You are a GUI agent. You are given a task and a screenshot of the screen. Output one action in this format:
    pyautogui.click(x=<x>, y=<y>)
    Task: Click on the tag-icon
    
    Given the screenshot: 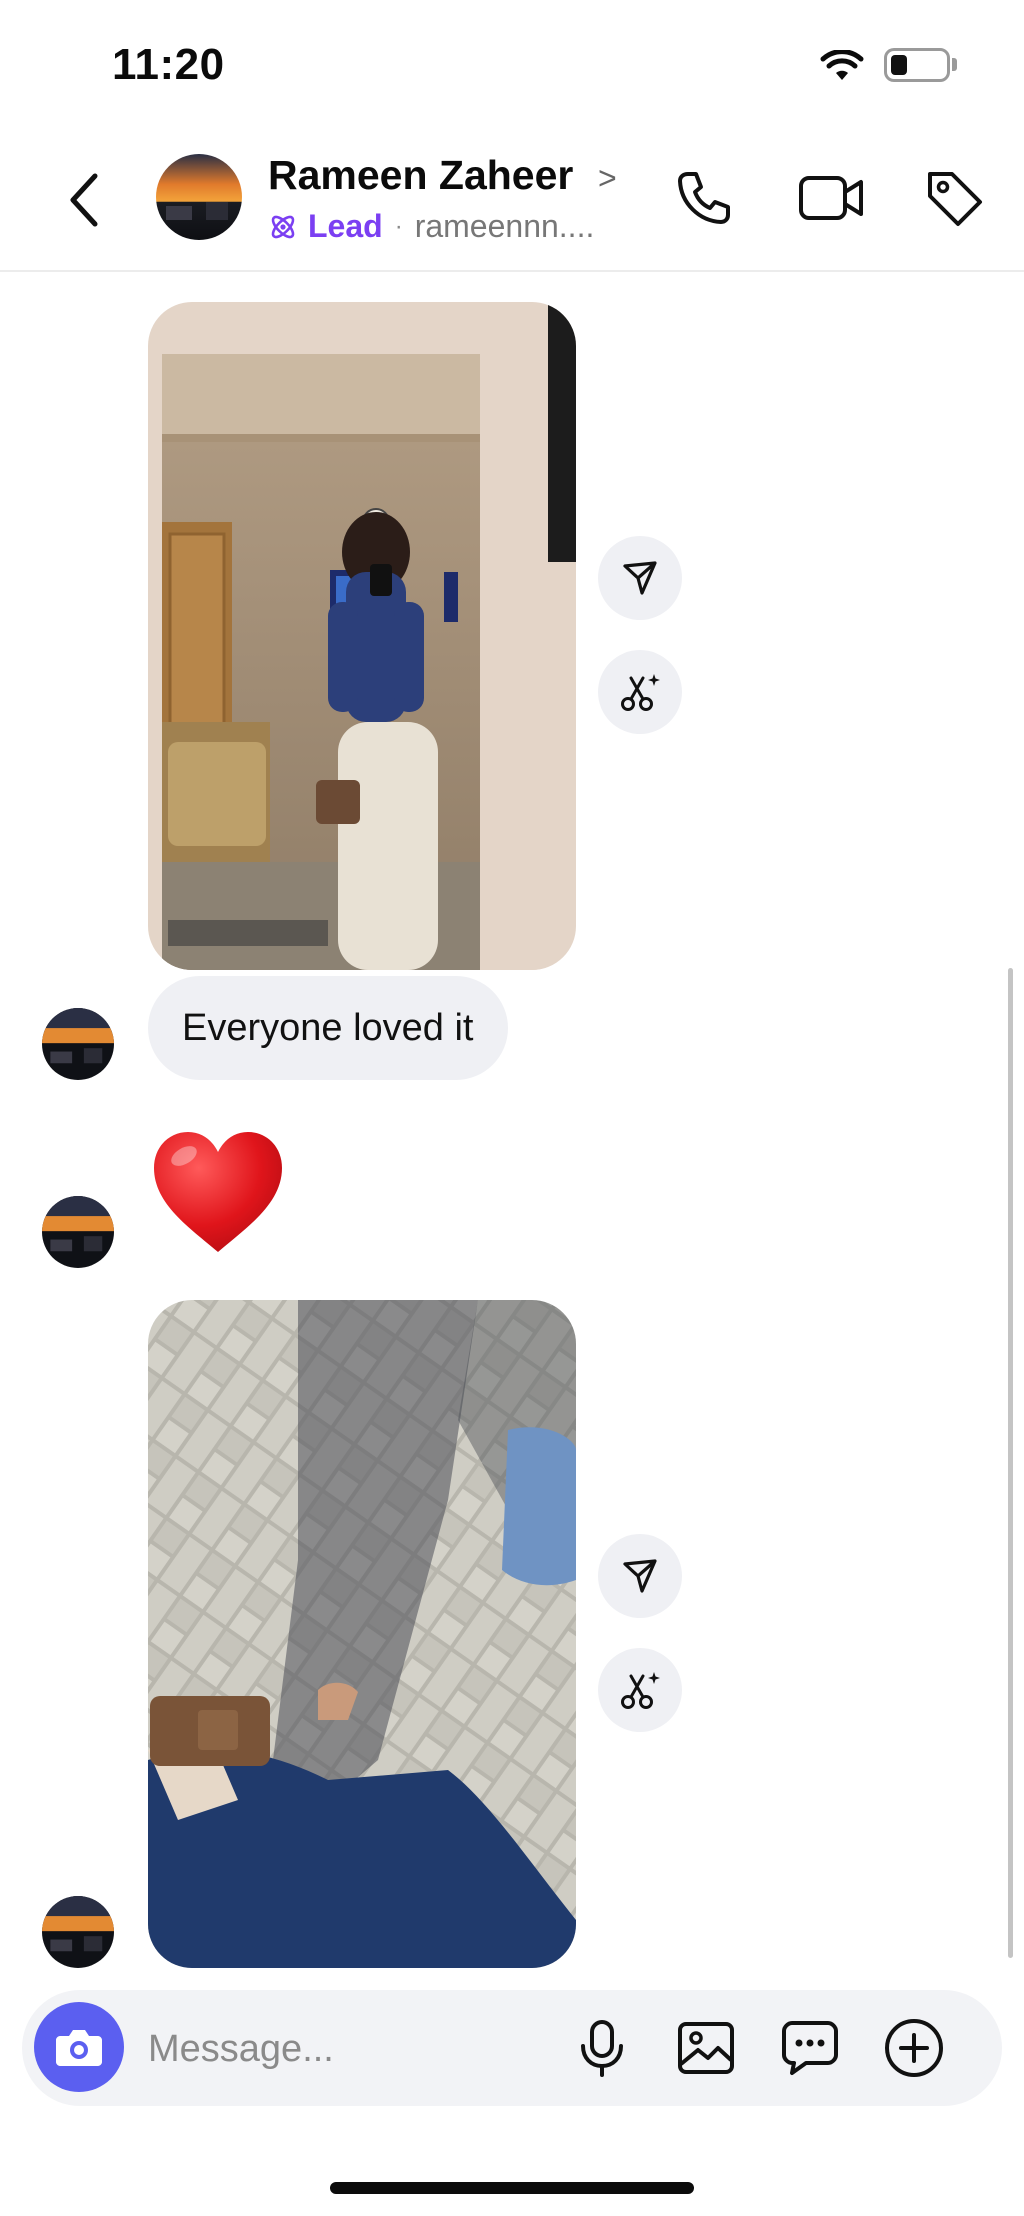 What is the action you would take?
    pyautogui.click(x=955, y=199)
    